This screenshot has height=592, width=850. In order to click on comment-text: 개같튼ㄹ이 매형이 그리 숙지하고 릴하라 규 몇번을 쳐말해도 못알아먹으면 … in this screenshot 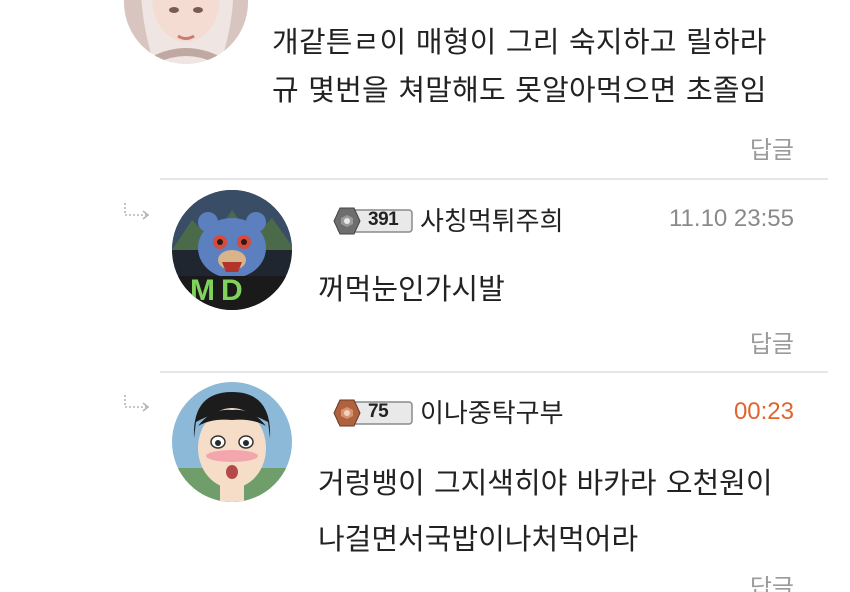, I will do `click(552, 66)`.